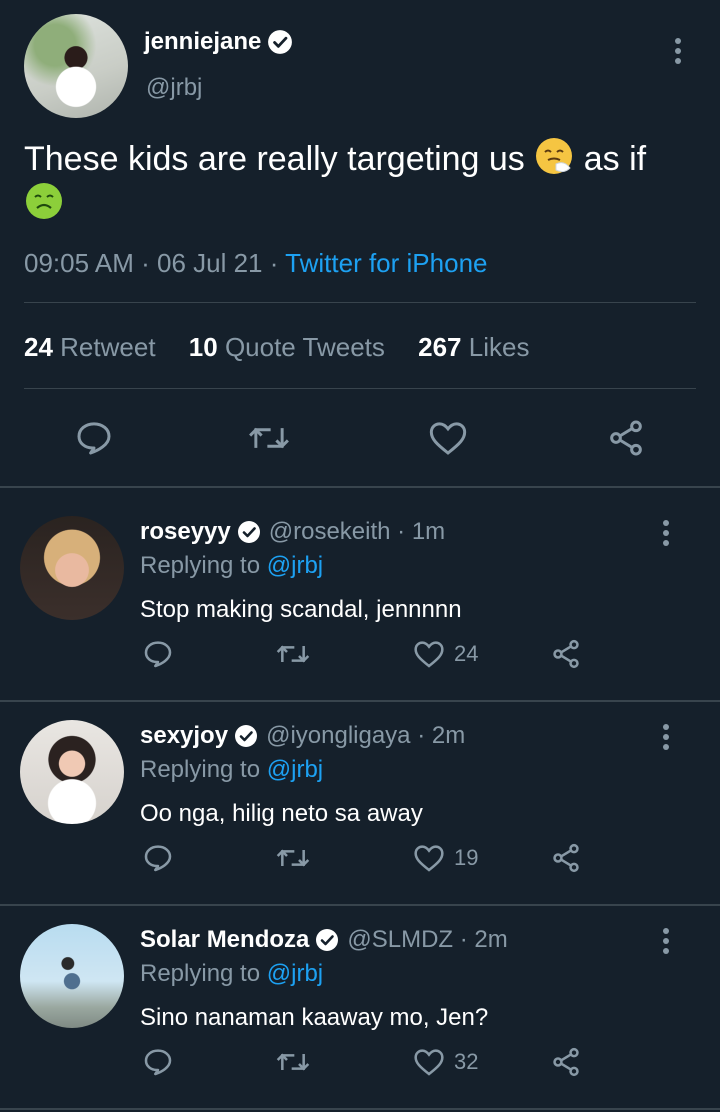 The image size is (720, 1112). Describe the element at coordinates (224, 940) in the screenshot. I see `reply-display-name: Solar Mendoza` at that location.